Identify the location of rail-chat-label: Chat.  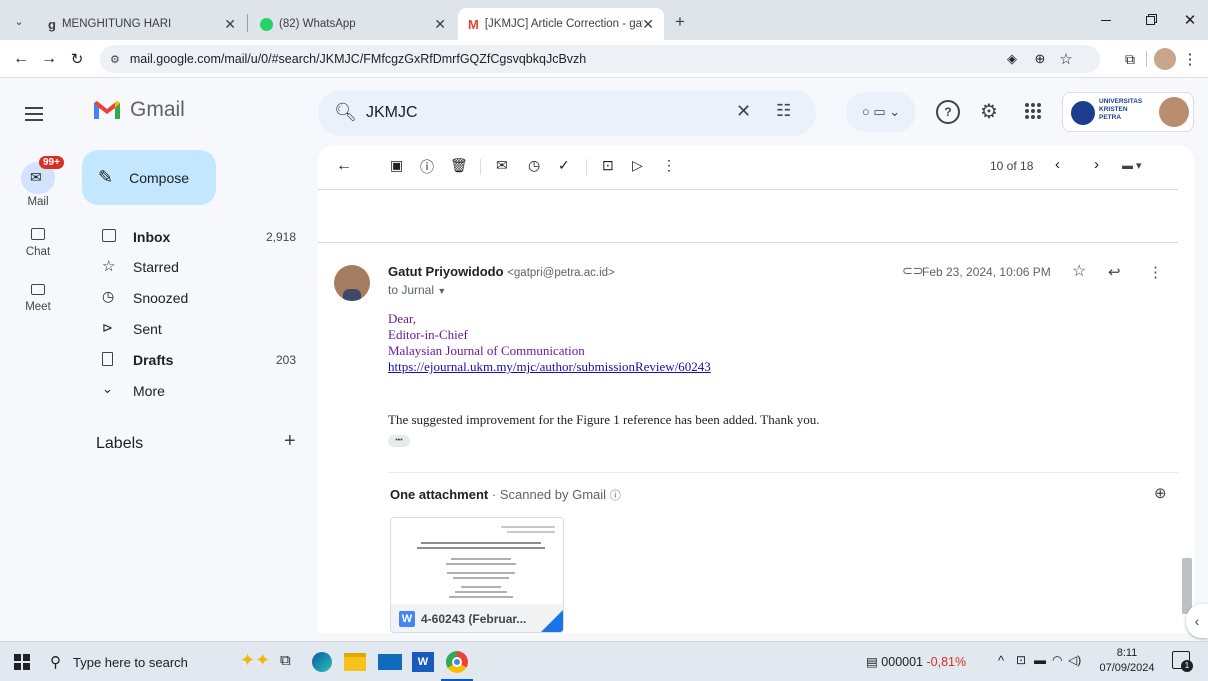
(38, 252).